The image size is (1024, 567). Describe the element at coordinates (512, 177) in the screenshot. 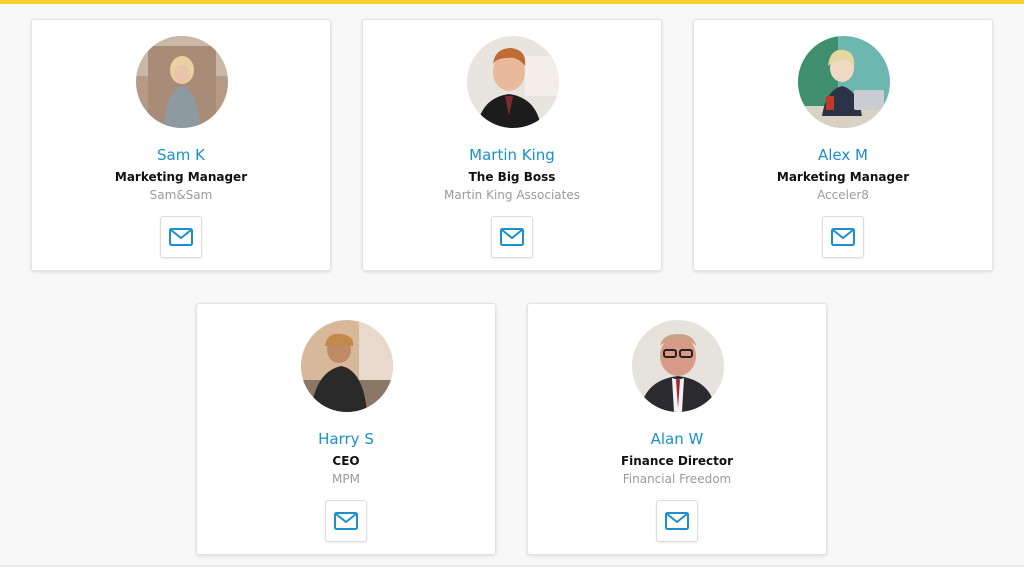

I see `member-title: The Big Boss` at that location.